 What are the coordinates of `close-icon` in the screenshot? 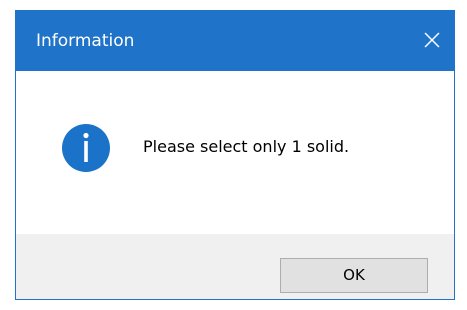 It's located at (432, 40).